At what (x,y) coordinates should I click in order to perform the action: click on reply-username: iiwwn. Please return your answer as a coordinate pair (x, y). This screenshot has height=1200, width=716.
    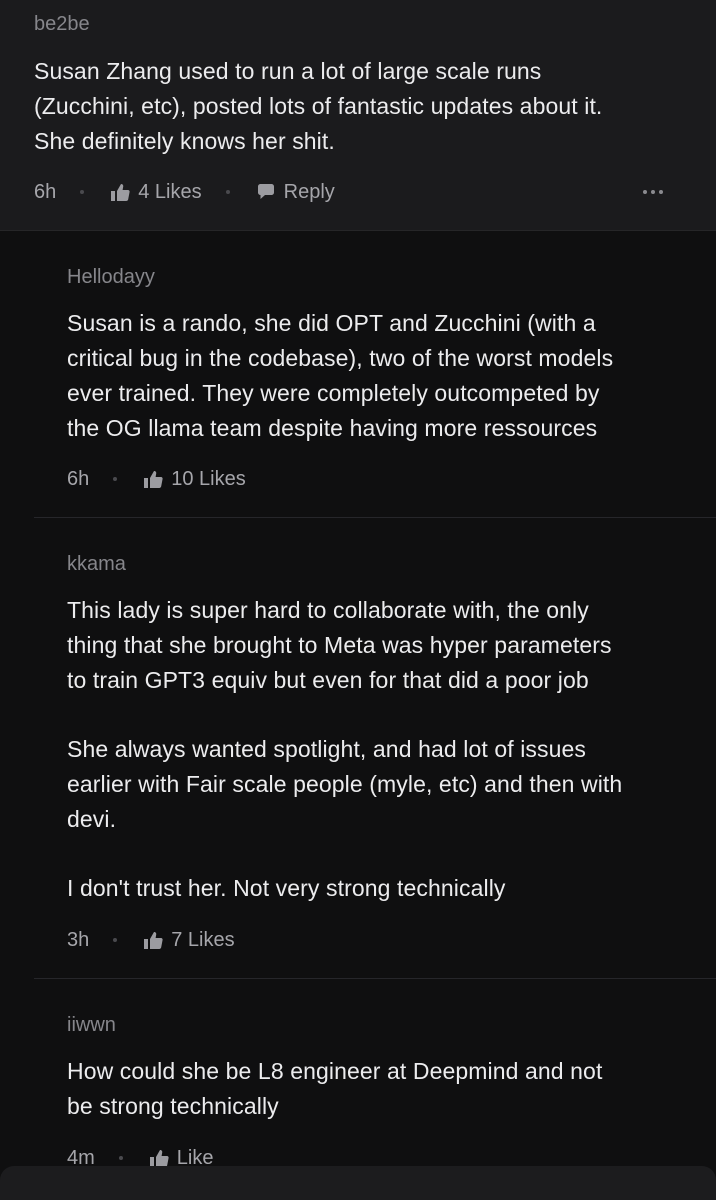
    Looking at the image, I should click on (91, 1025).